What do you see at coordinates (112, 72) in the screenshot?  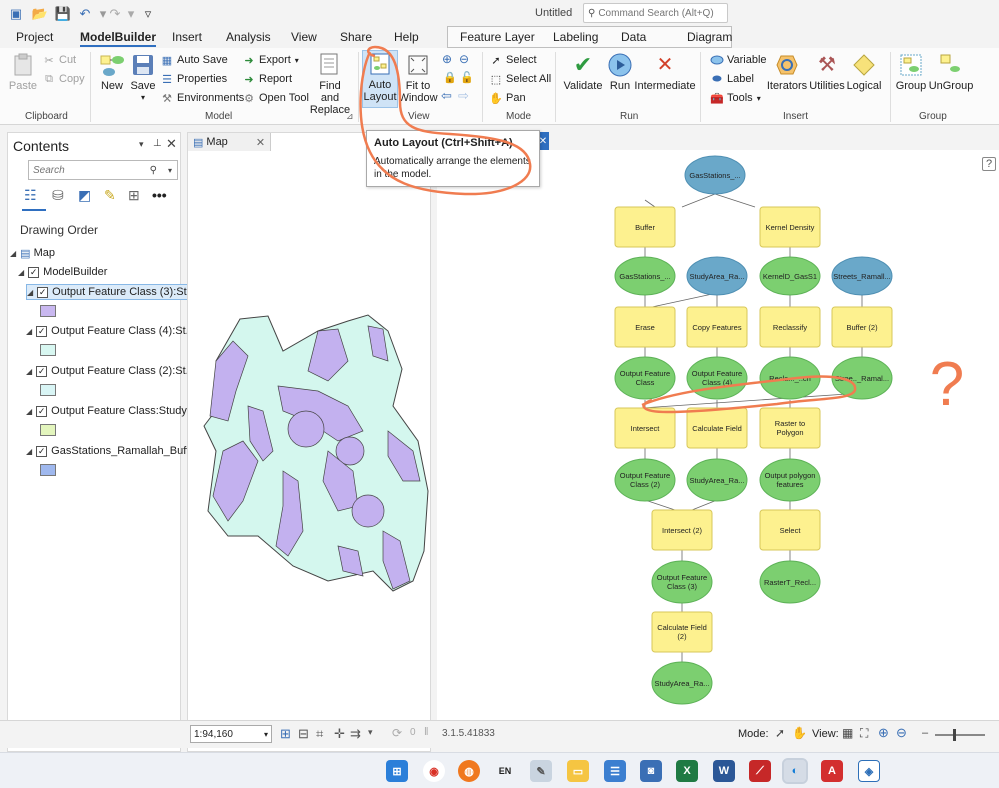 I see `new-model-button: New` at bounding box center [112, 72].